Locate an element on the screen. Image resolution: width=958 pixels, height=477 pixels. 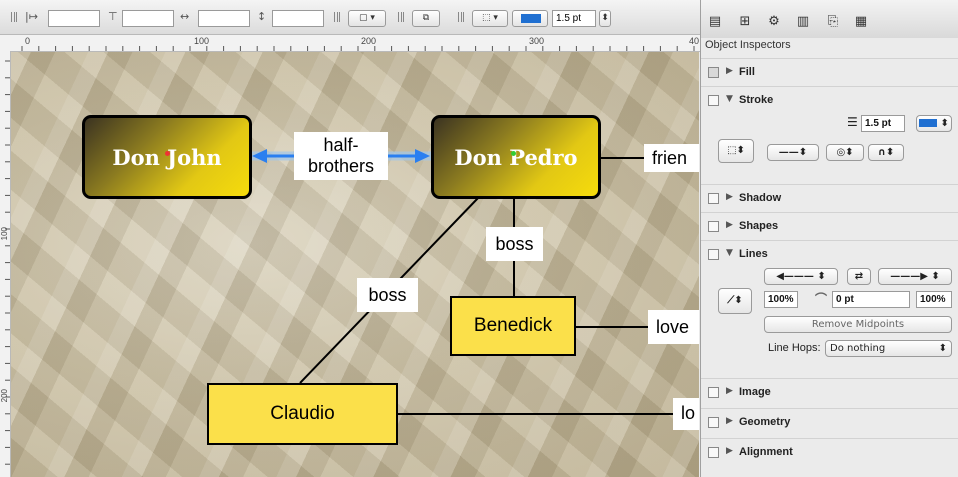
x-position-field is located at coordinates (74, 18).